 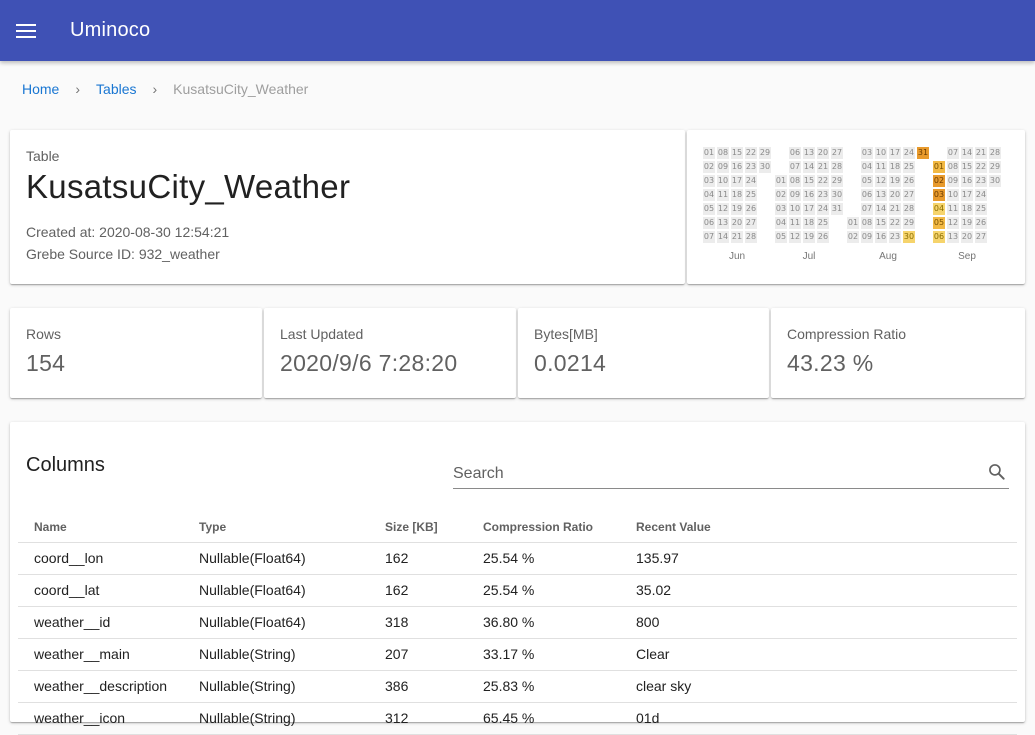 I want to click on menu-icon, so click(x=26, y=30).